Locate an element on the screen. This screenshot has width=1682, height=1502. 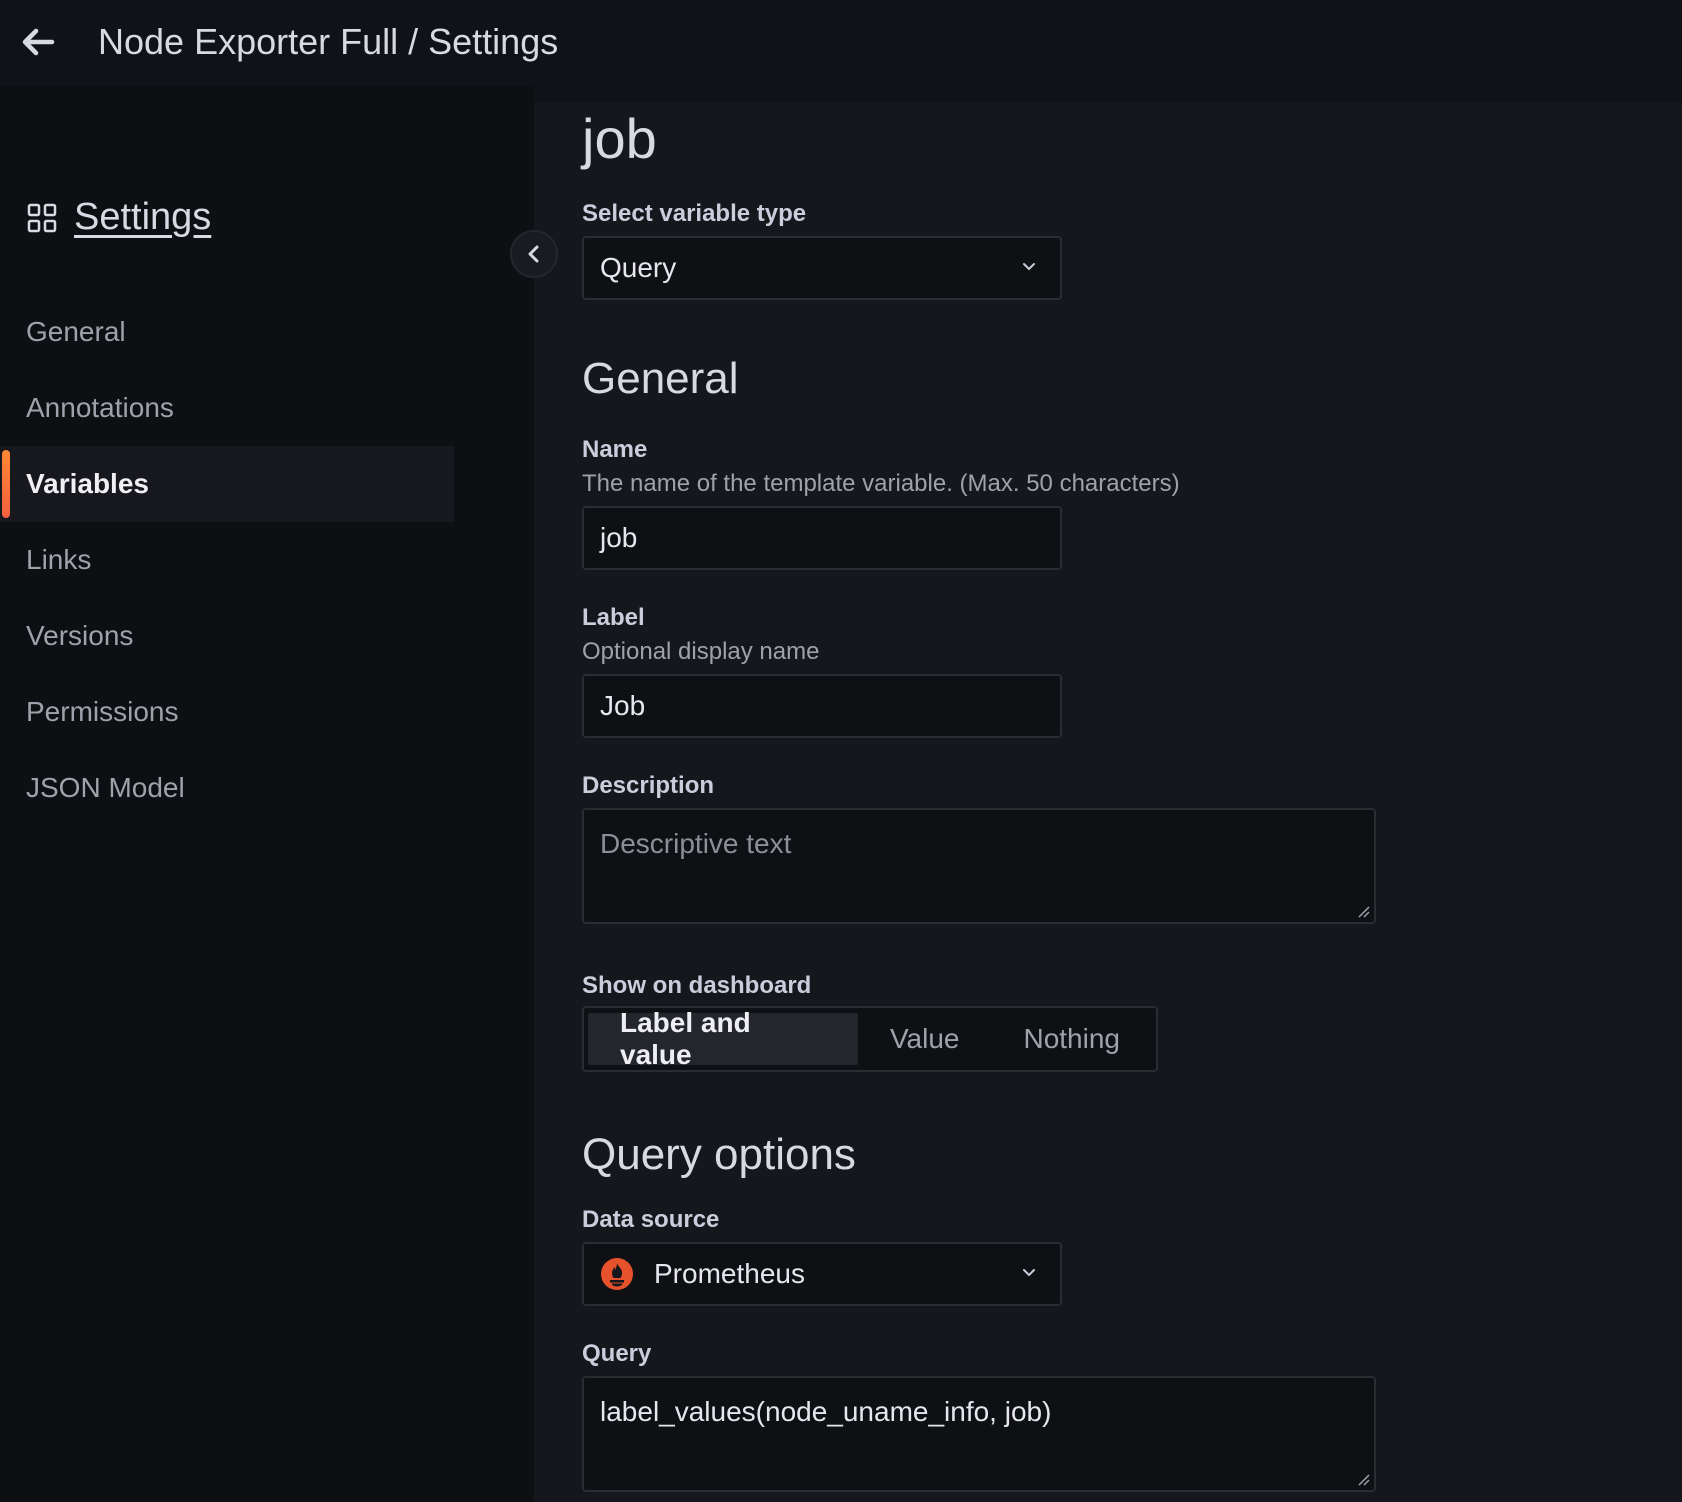
variable-type-label: Select variable type is located at coordinates (694, 213).